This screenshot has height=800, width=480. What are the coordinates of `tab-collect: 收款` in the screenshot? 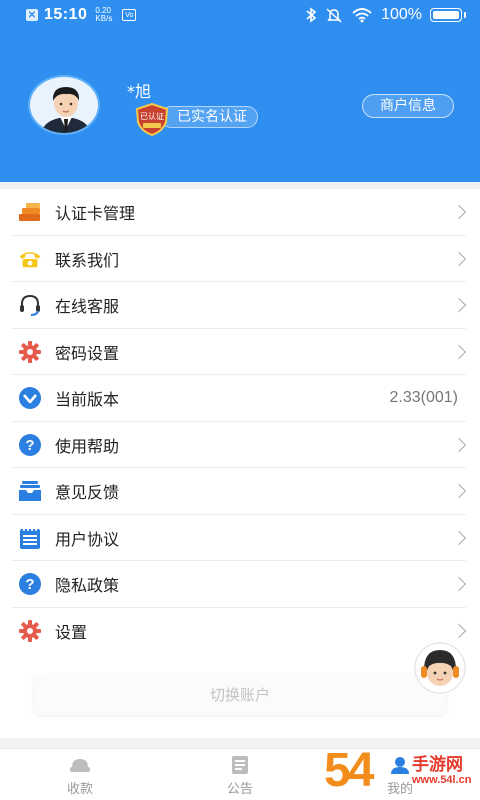 It's located at (80, 774).